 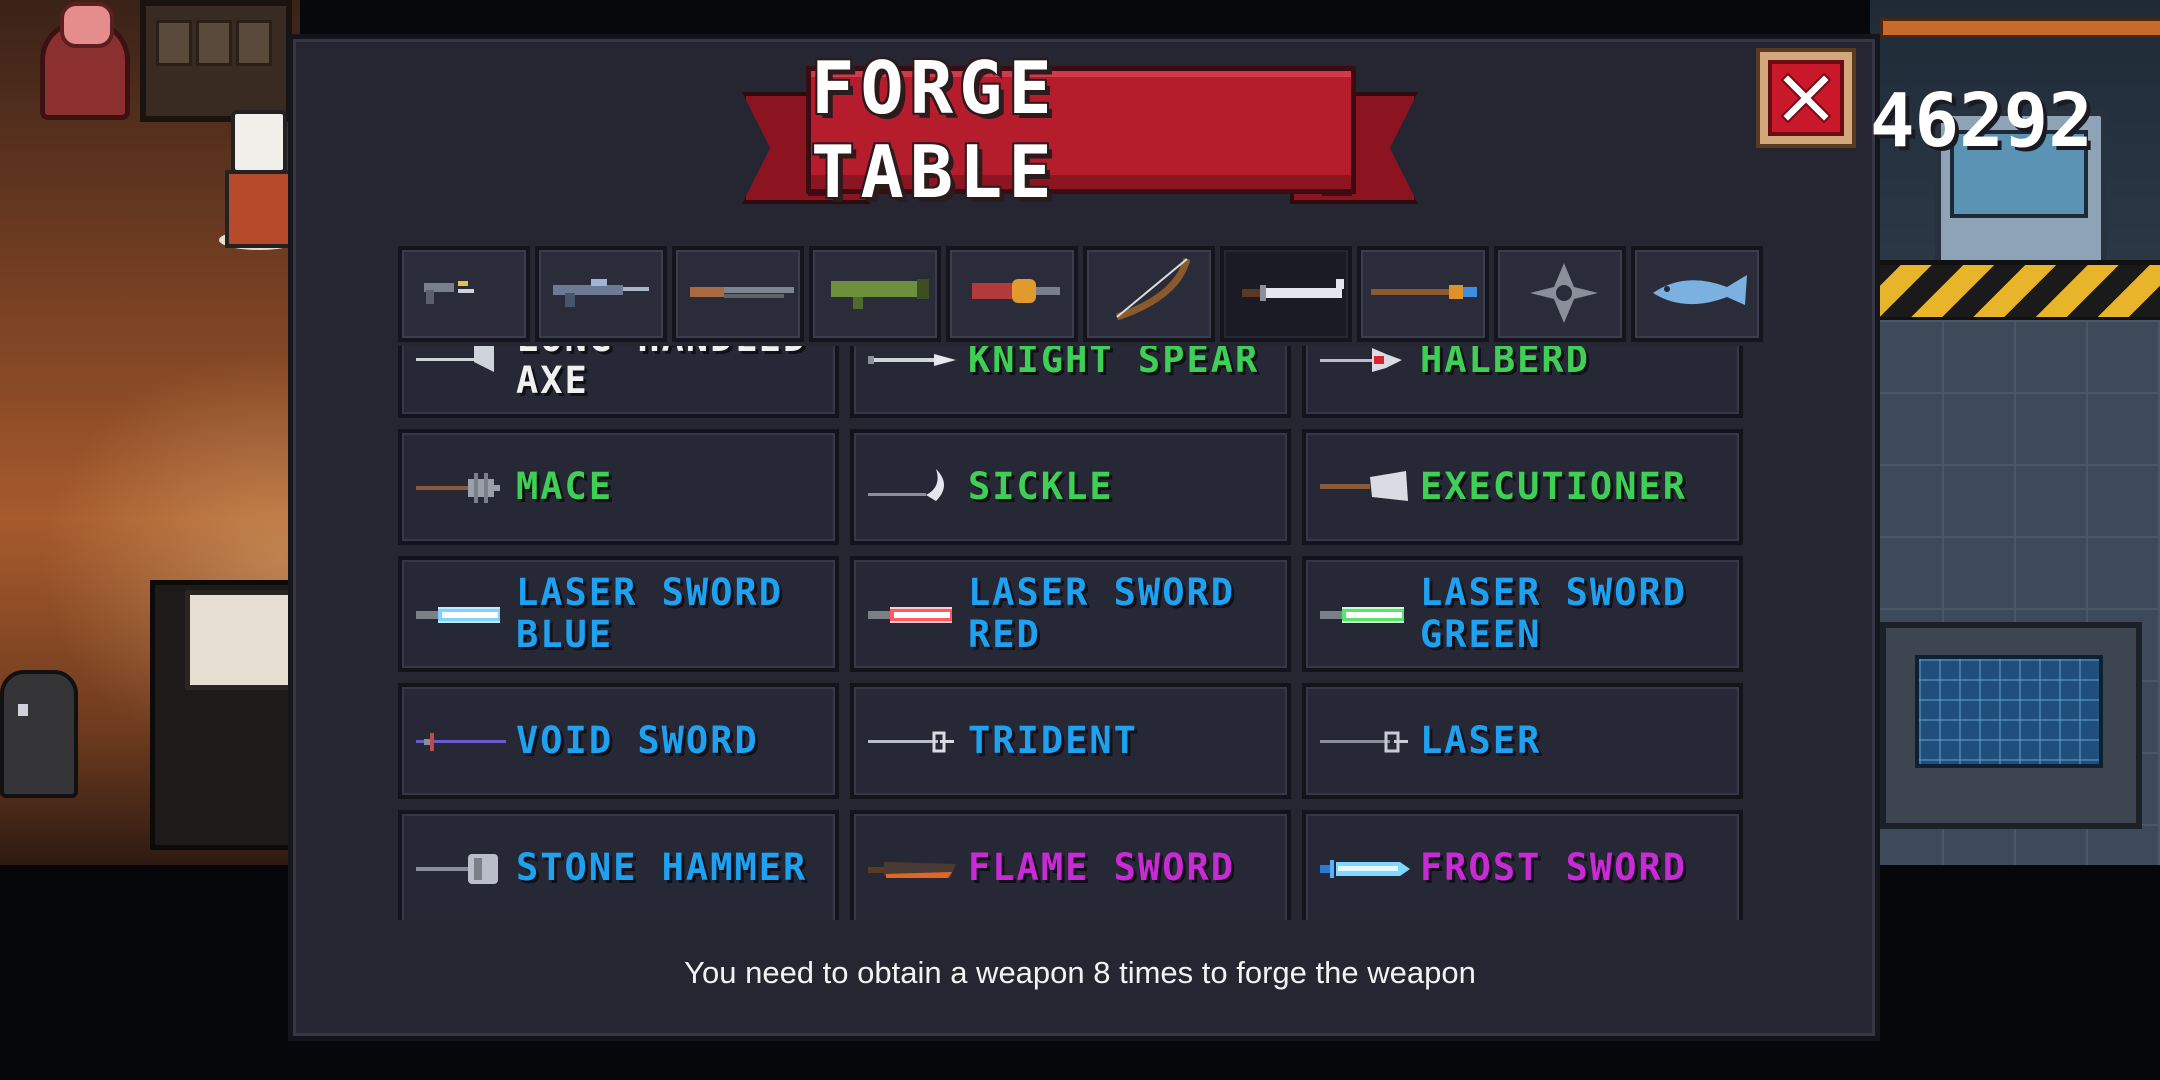 I want to click on tab-fish, so click(x=1697, y=294).